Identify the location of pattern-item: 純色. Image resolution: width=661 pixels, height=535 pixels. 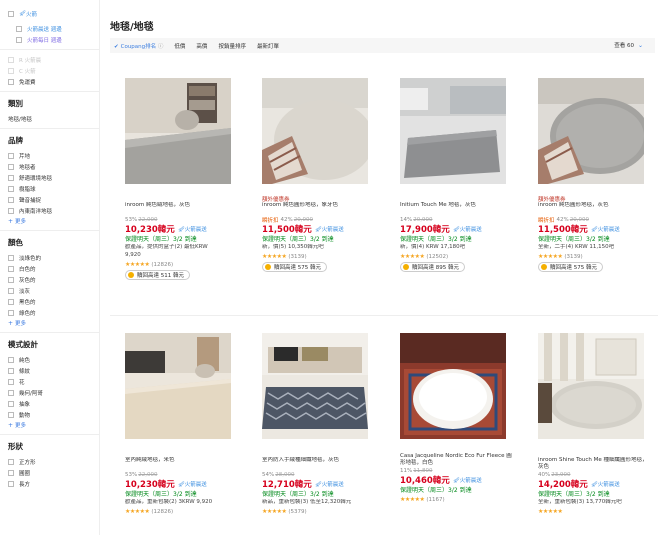
(53, 359).